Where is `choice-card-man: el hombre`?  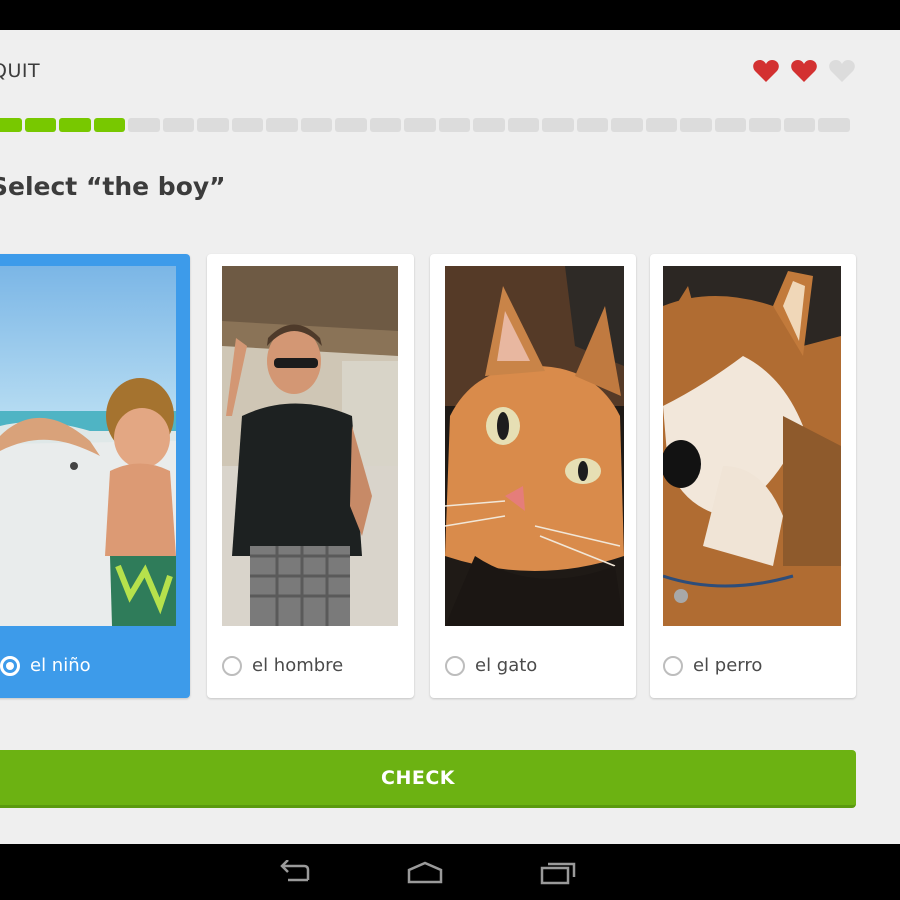
choice-card-man: el hombre is located at coordinates (310, 476).